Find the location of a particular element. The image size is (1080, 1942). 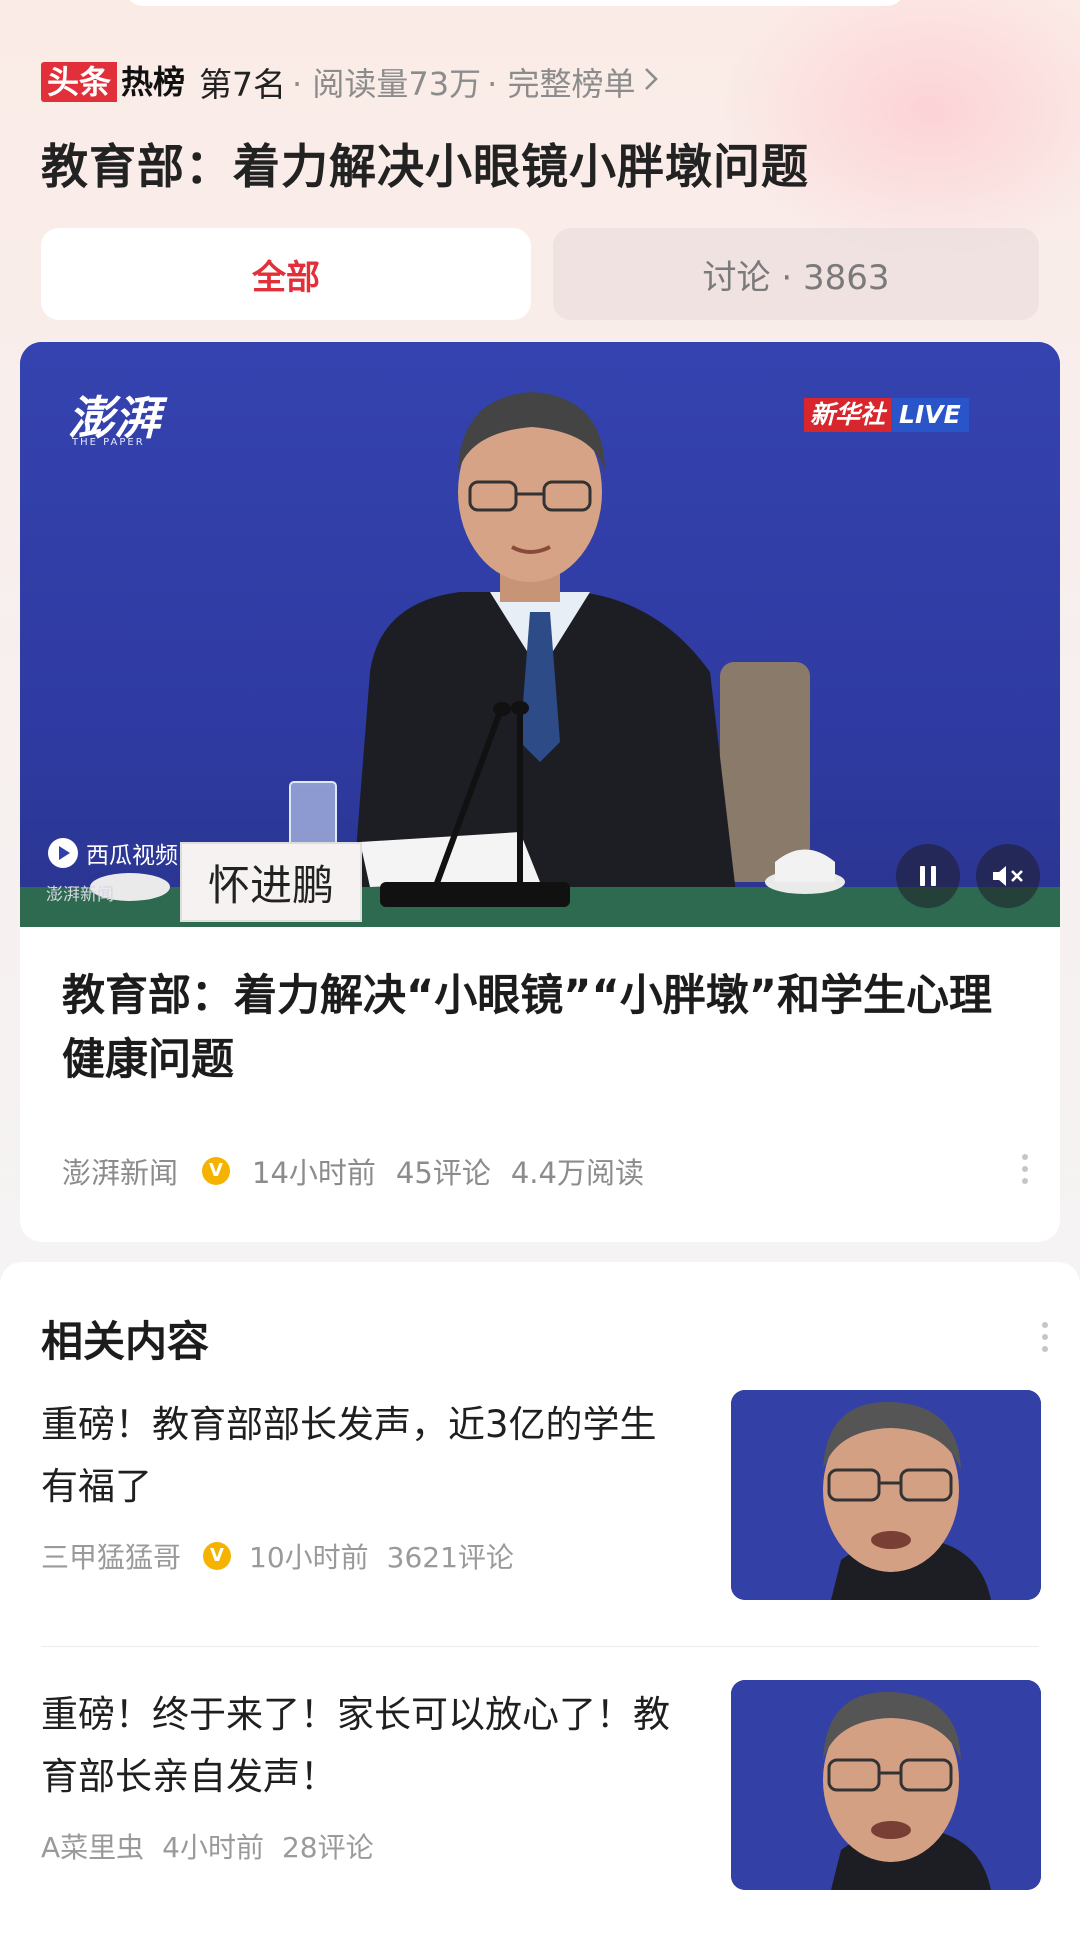

list-divider is located at coordinates (540, 1646).